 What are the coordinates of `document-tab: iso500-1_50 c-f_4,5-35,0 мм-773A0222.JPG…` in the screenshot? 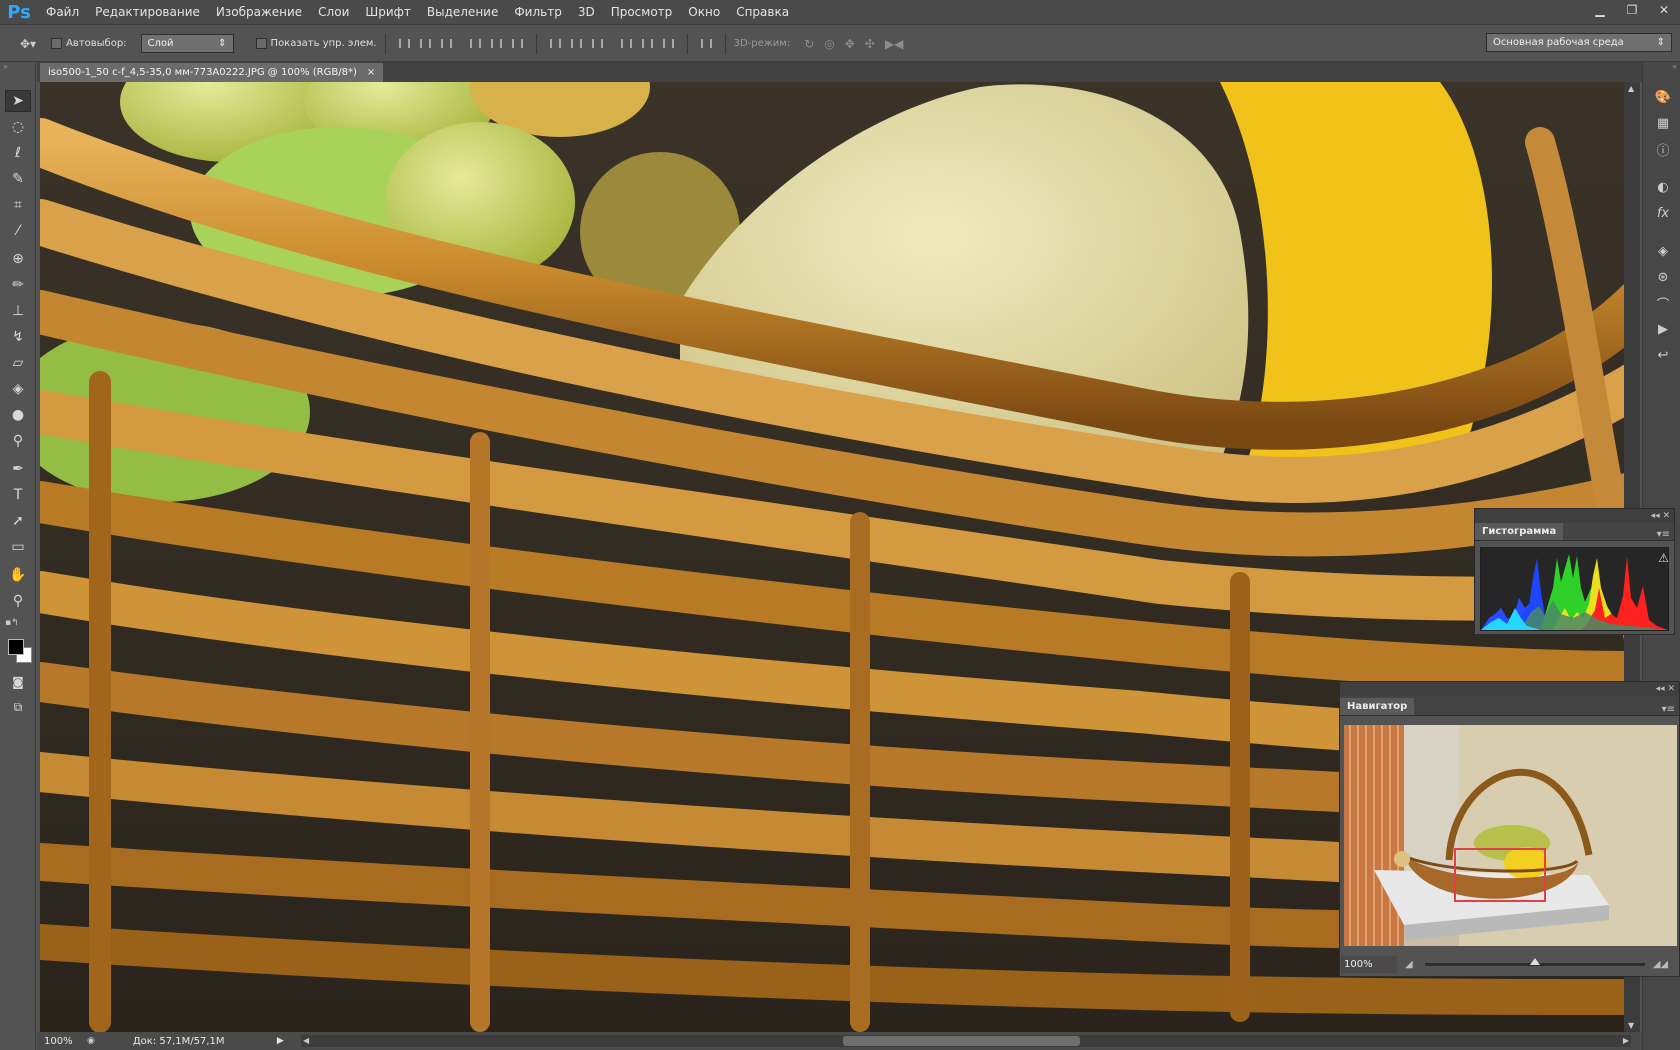 It's located at (212, 72).